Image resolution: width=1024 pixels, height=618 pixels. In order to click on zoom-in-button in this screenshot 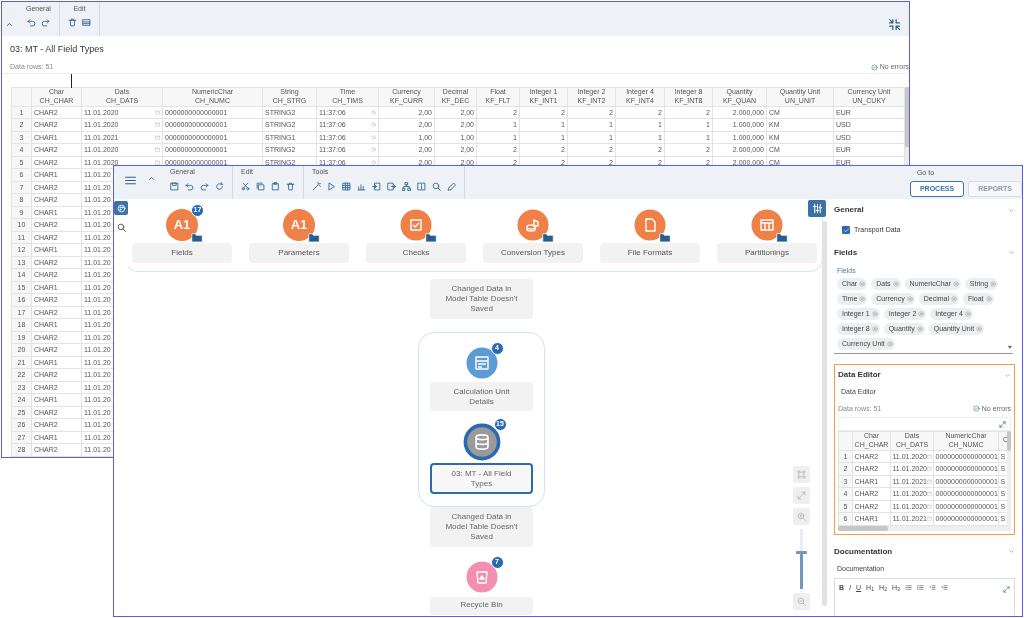, I will do `click(801, 516)`.